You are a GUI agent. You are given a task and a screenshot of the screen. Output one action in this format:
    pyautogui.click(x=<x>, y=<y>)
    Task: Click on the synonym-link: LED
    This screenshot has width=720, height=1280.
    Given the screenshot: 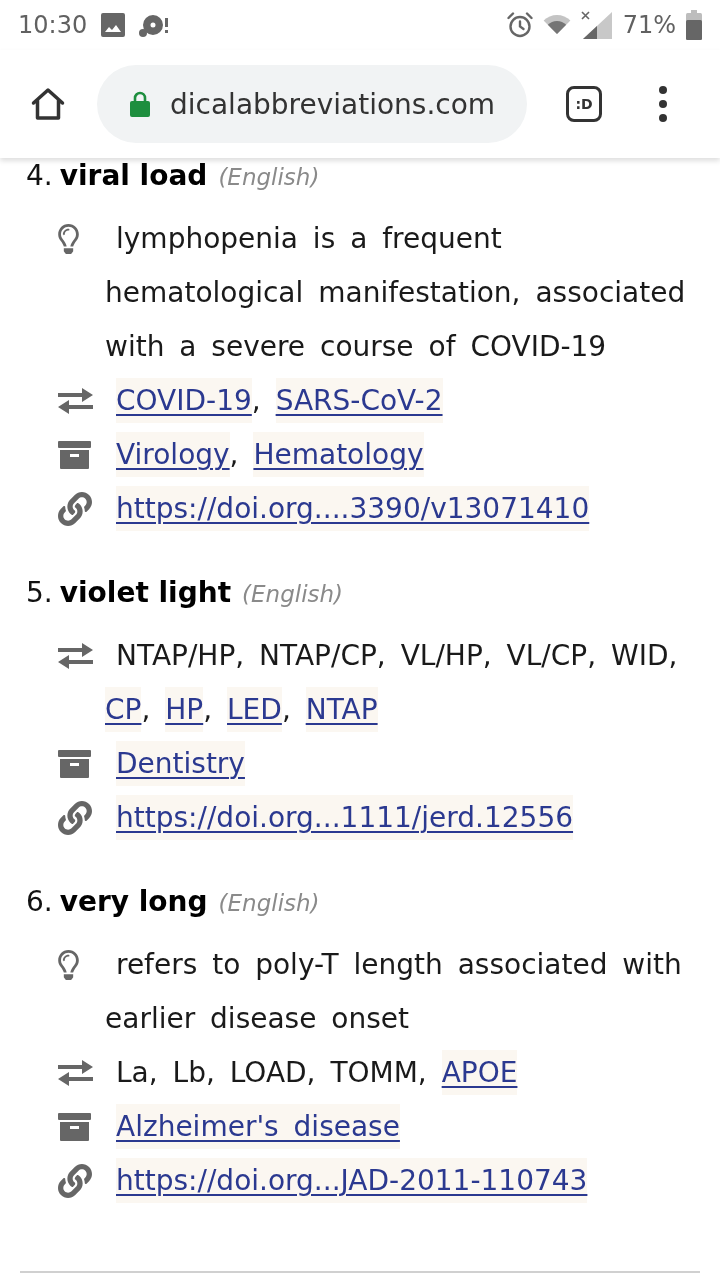 What is the action you would take?
    pyautogui.click(x=254, y=709)
    